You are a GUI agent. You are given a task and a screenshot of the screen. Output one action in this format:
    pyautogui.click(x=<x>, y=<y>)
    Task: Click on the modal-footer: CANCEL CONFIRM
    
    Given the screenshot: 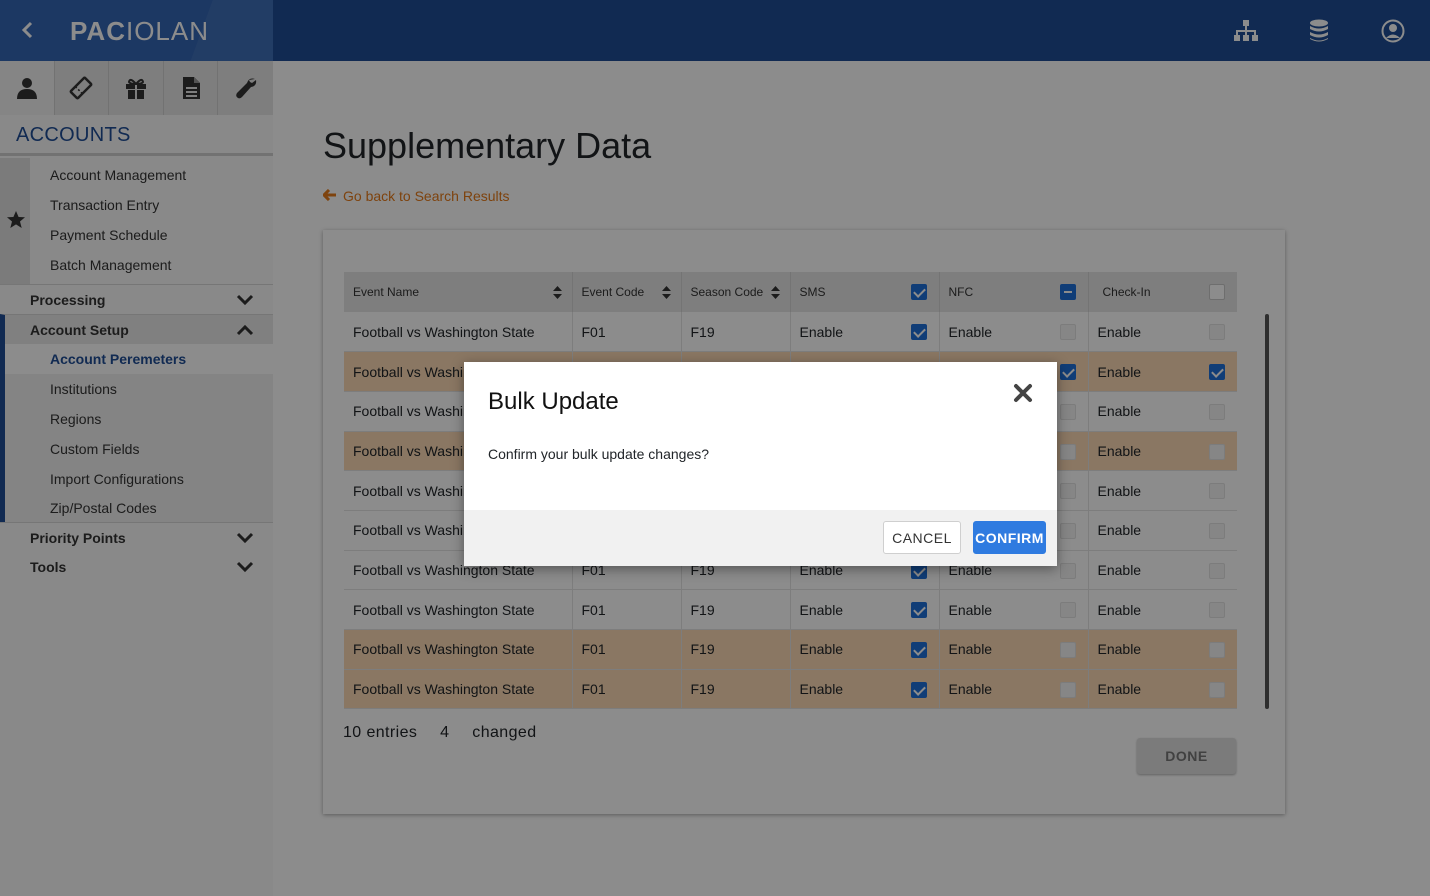 What is the action you would take?
    pyautogui.click(x=760, y=538)
    